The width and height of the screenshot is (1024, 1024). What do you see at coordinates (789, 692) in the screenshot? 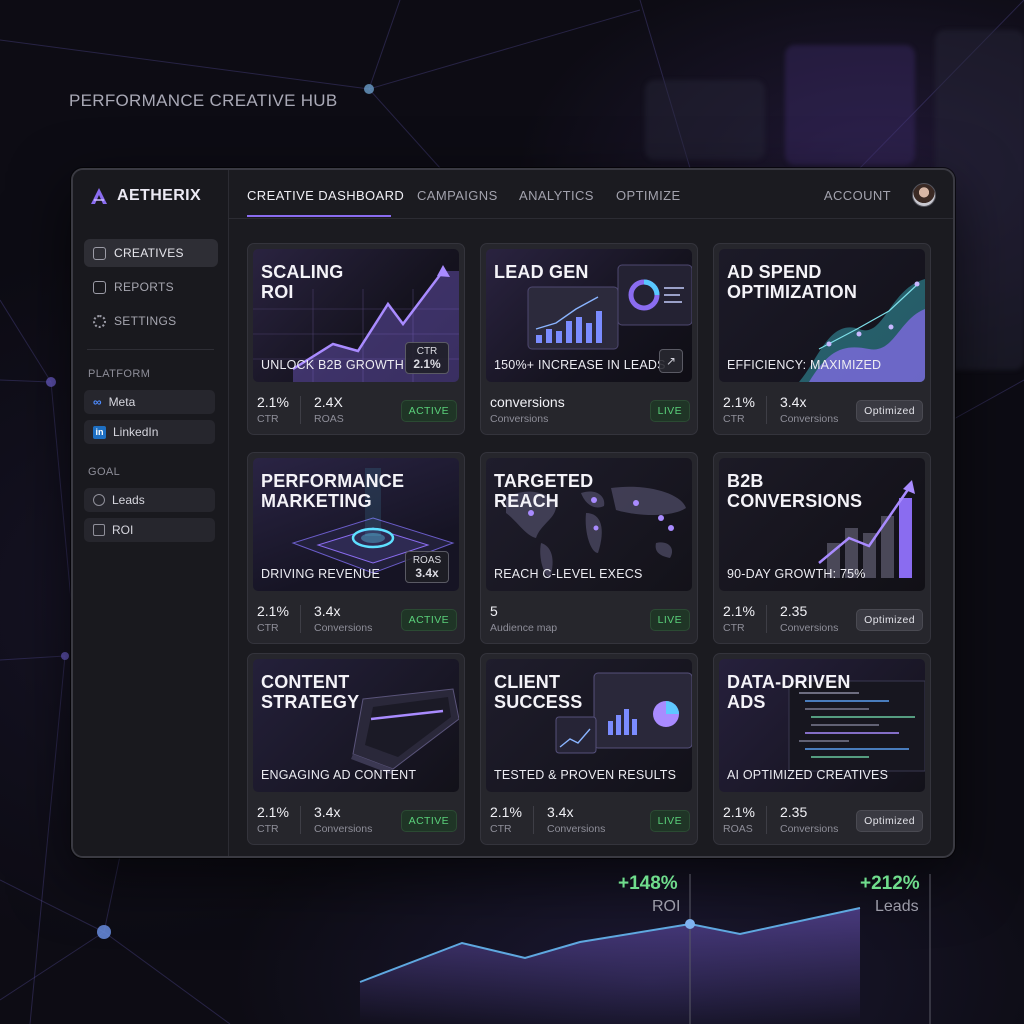
I see `card-title: DATA-DRIVEN ADS` at bounding box center [789, 692].